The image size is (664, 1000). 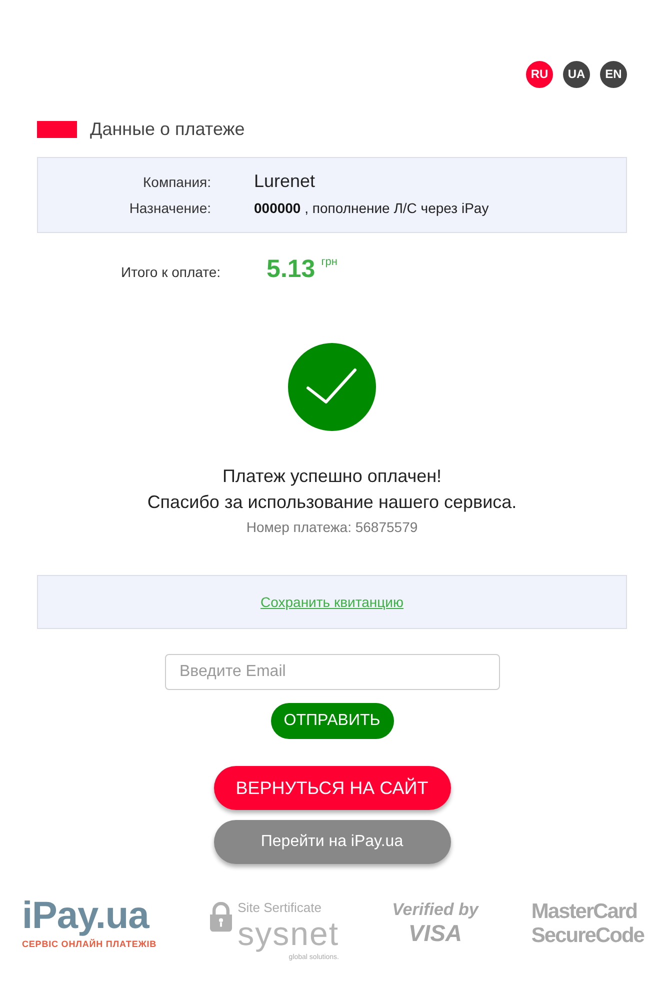 What do you see at coordinates (332, 502) in the screenshot?
I see `result-message: Спасибо за использование нашего сервиса.` at bounding box center [332, 502].